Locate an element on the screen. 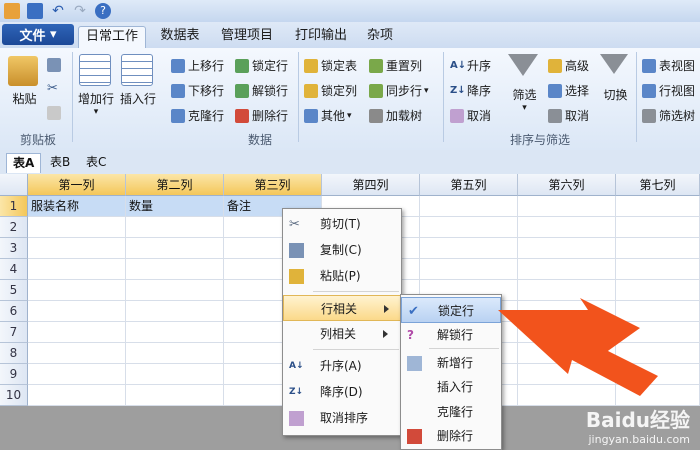  sort-desc-button: Z↓ 降序 is located at coordinates (470, 90).